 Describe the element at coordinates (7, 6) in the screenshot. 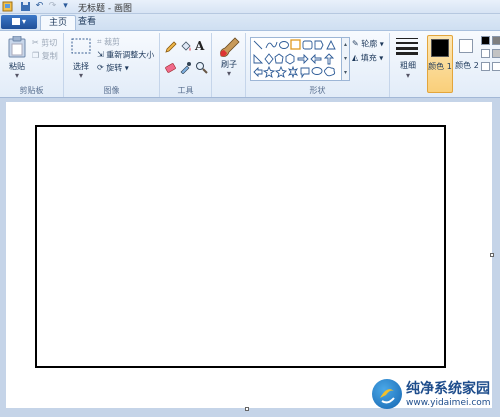

I see `app-icon` at that location.